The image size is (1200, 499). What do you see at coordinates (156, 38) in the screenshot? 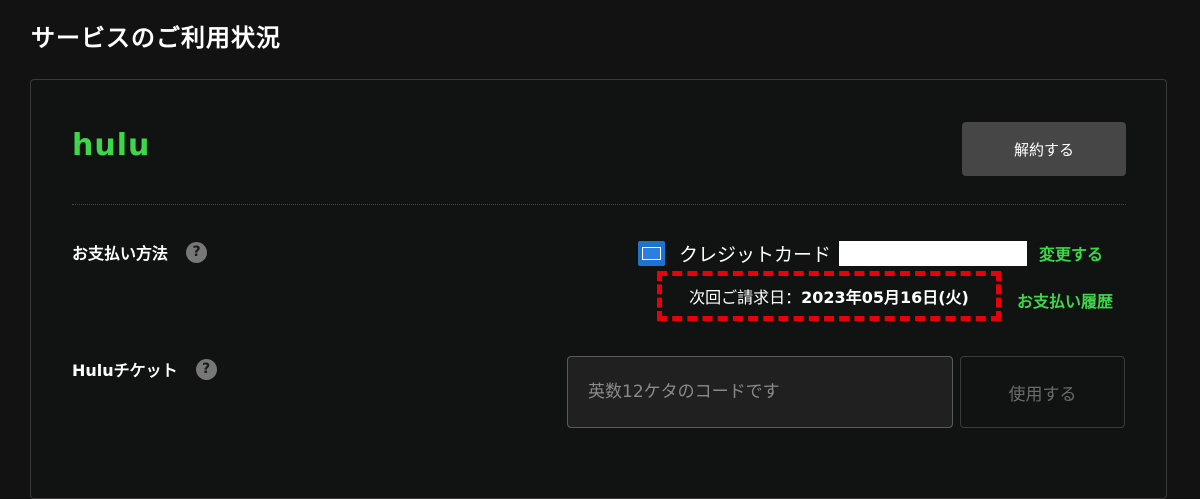
I see `page-title: サービスのご利用状況` at bounding box center [156, 38].